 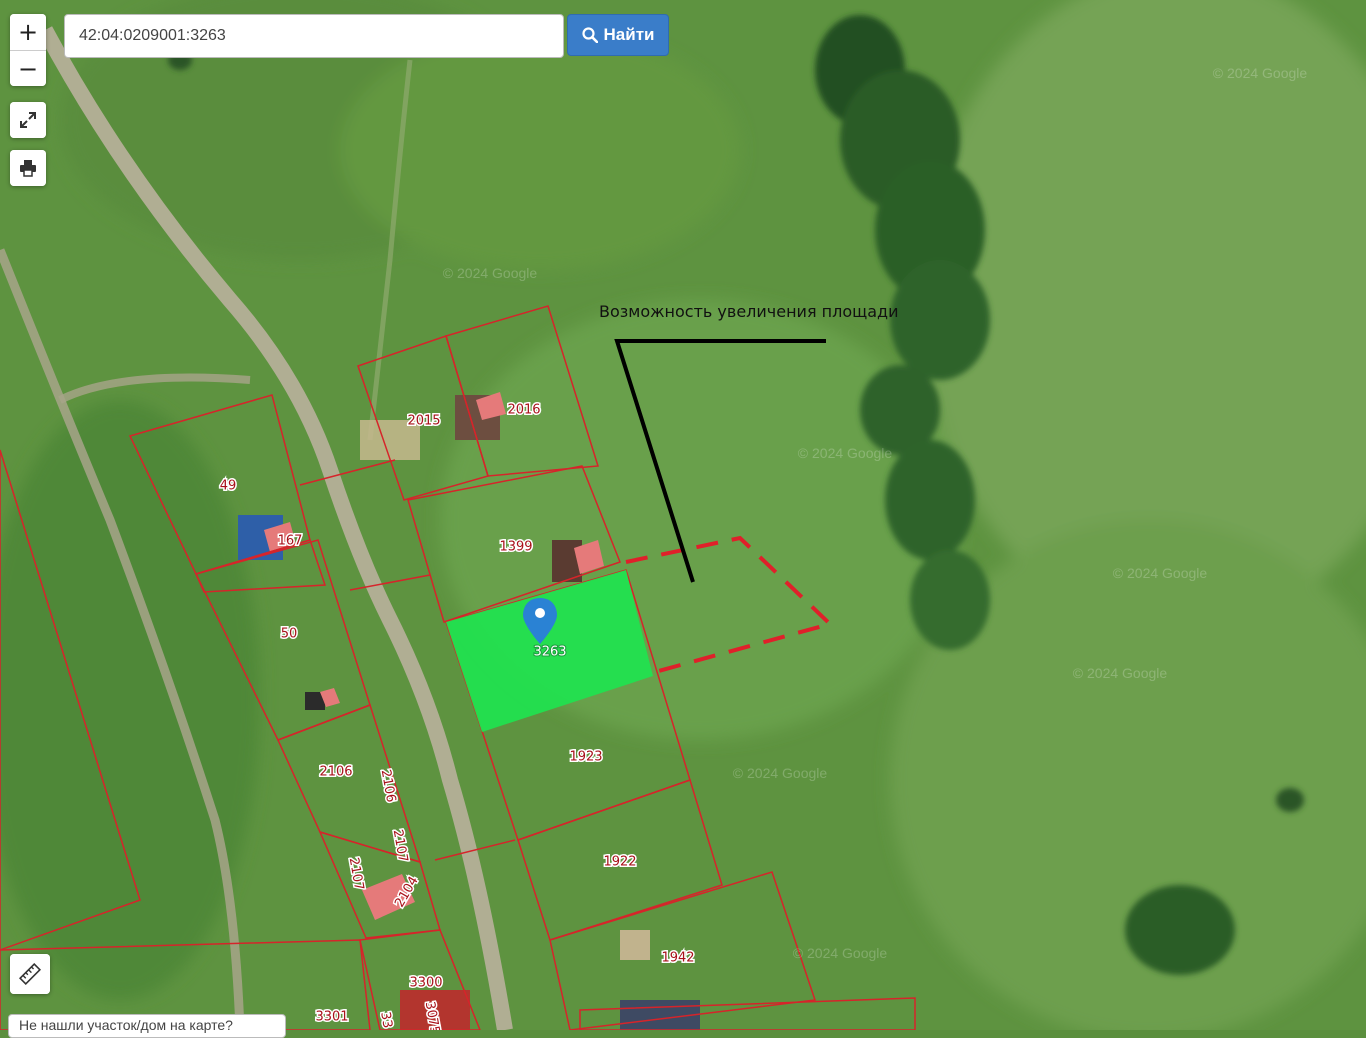 What do you see at coordinates (629, 34) in the screenshot?
I see `search-button-label: Найти` at bounding box center [629, 34].